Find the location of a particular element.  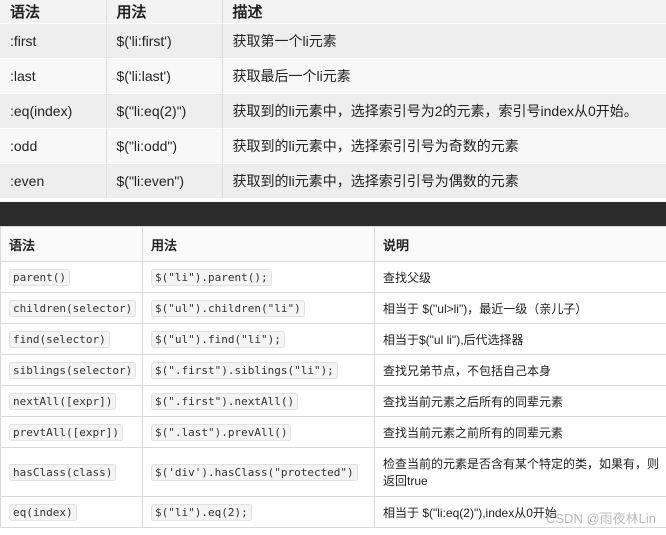

syntax-cell: :eq(index) is located at coordinates (53, 111).